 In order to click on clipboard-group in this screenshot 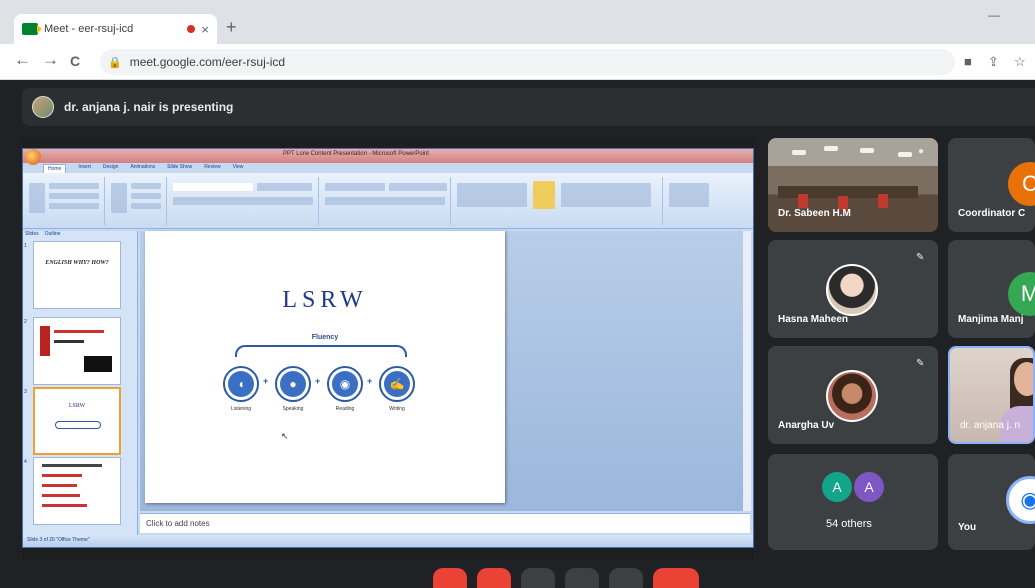, I will do `click(65, 201)`.